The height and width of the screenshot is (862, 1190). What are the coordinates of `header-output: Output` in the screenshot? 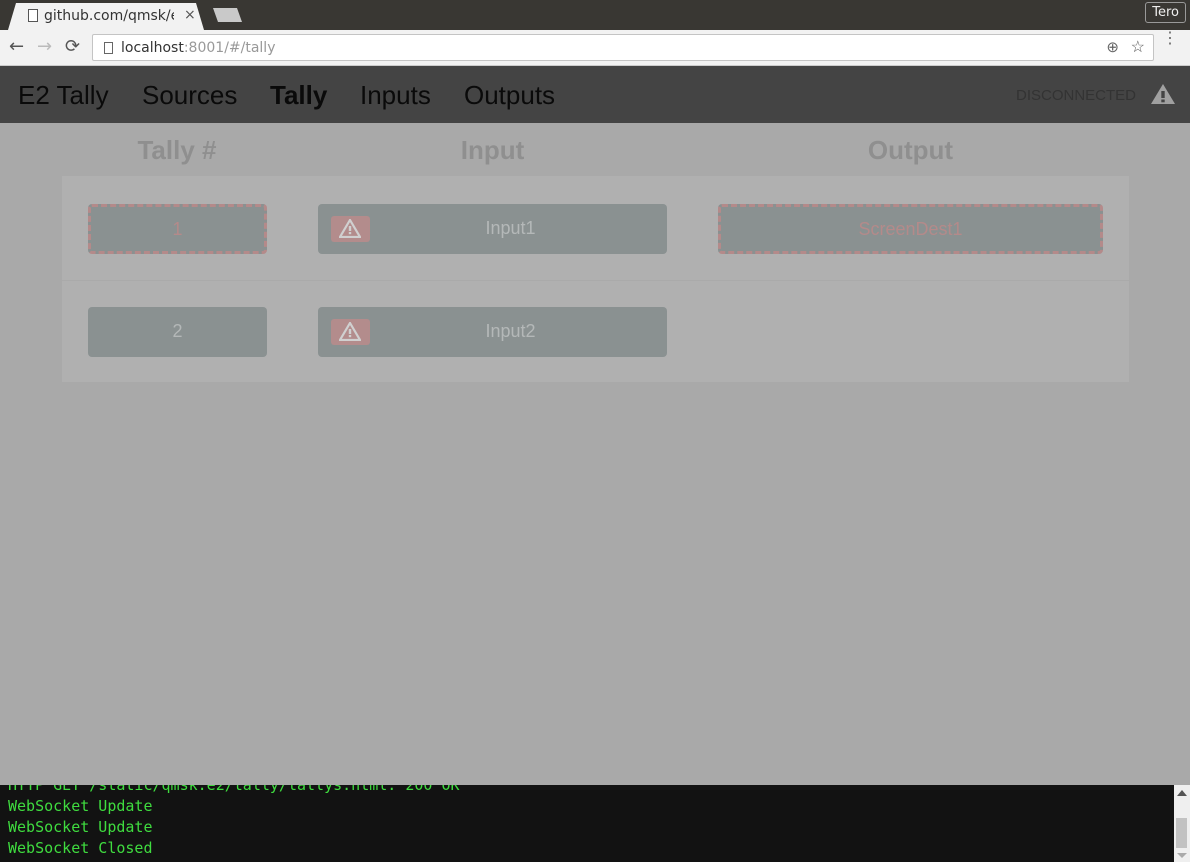 It's located at (910, 150).